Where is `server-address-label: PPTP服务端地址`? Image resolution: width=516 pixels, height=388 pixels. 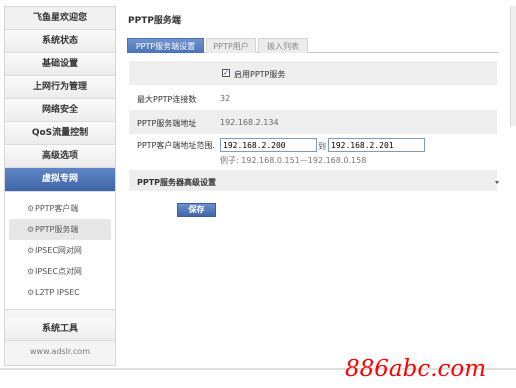 server-address-label: PPTP服务端地址 is located at coordinates (167, 123).